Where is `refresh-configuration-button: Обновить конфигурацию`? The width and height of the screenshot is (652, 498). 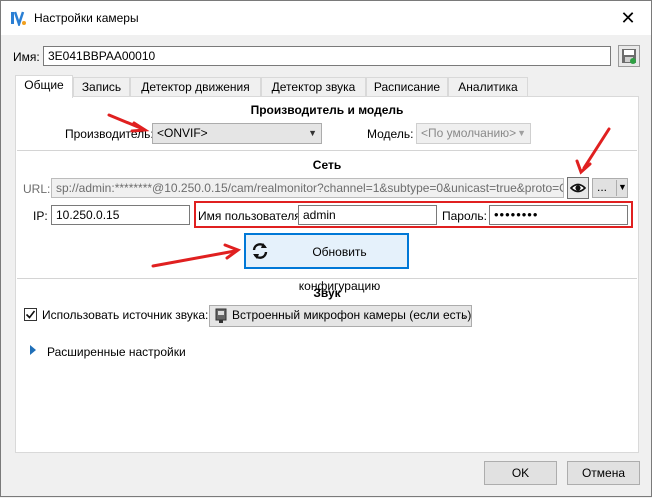
refresh-configuration-button: Обновить конфигурацию is located at coordinates (326, 263).